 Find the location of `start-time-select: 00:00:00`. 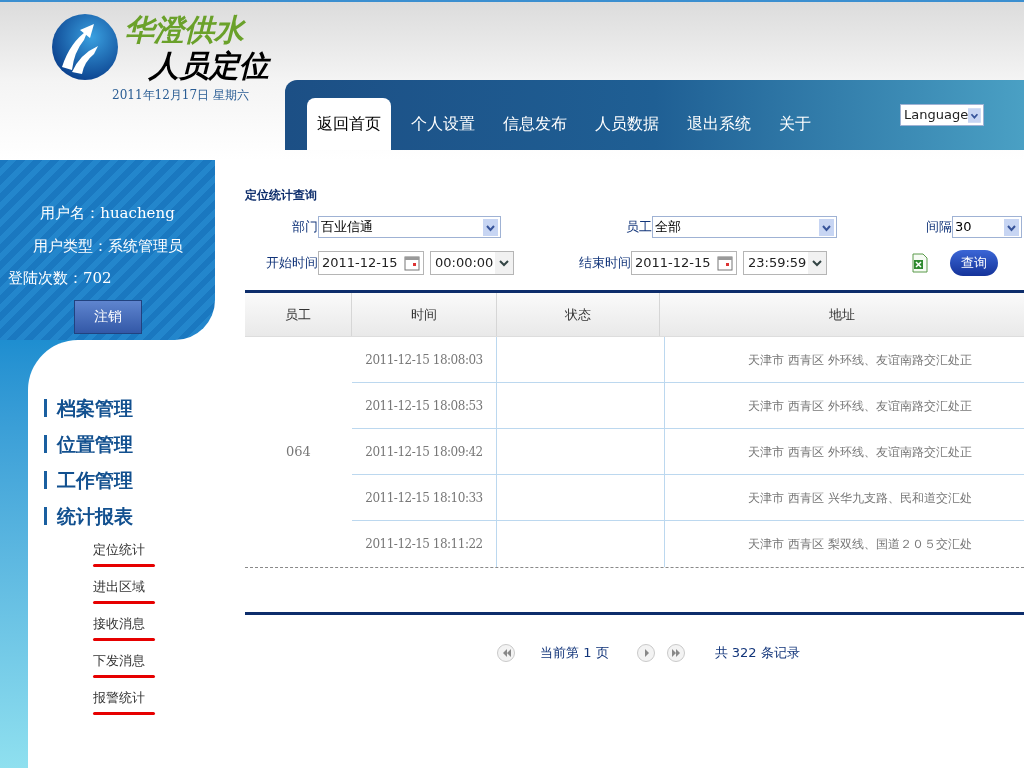

start-time-select: 00:00:00 is located at coordinates (472, 263).